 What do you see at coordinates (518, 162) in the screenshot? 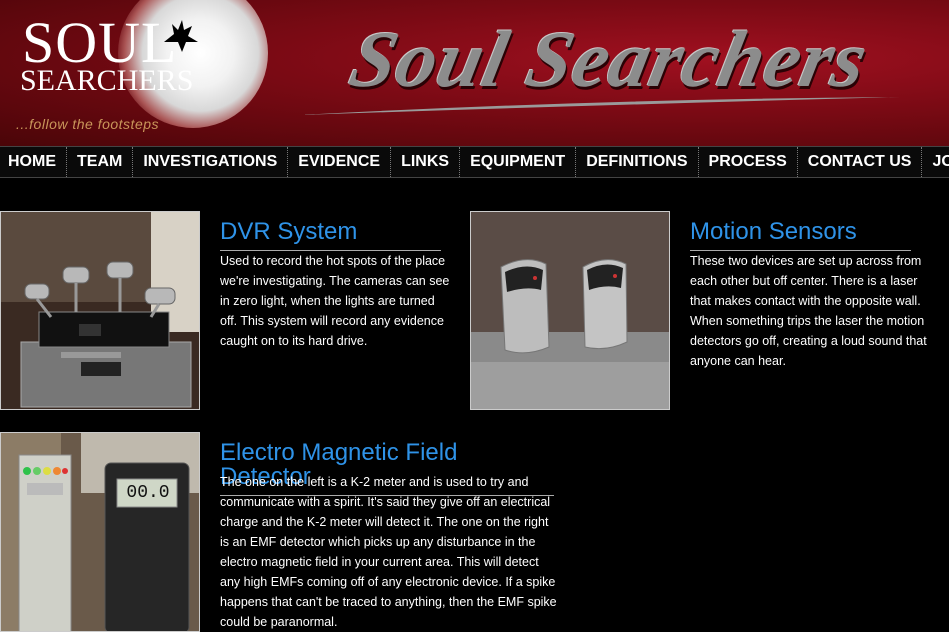
I see `nav-equipment: EQUIPMENT` at bounding box center [518, 162].